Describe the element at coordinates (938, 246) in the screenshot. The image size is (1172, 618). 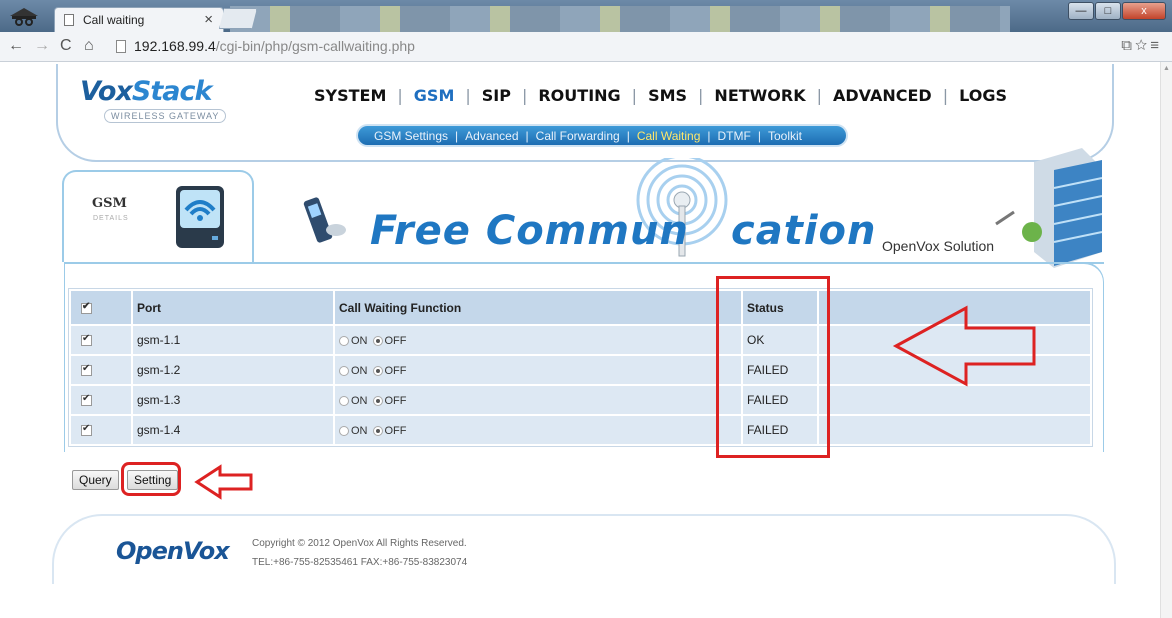
I see `openvox-solution-text: OpenVox Solution` at that location.